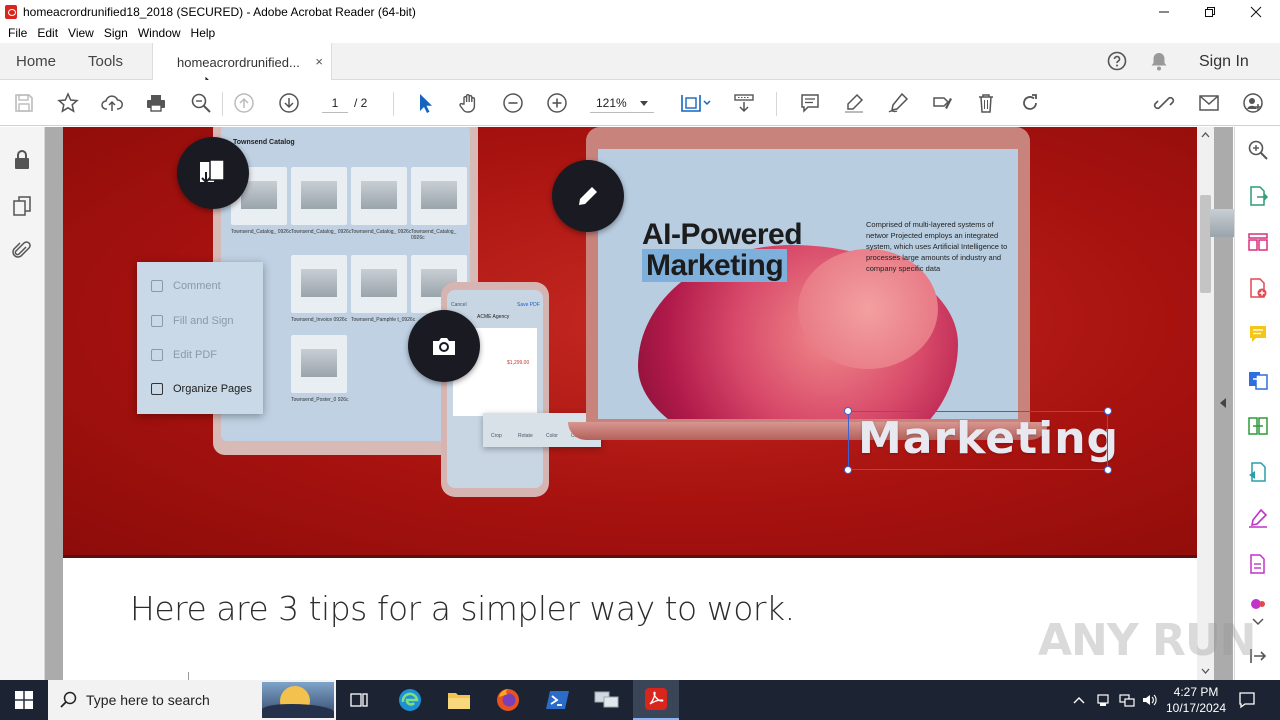  I want to click on right-panel-expand-icon, so click(1223, 403).